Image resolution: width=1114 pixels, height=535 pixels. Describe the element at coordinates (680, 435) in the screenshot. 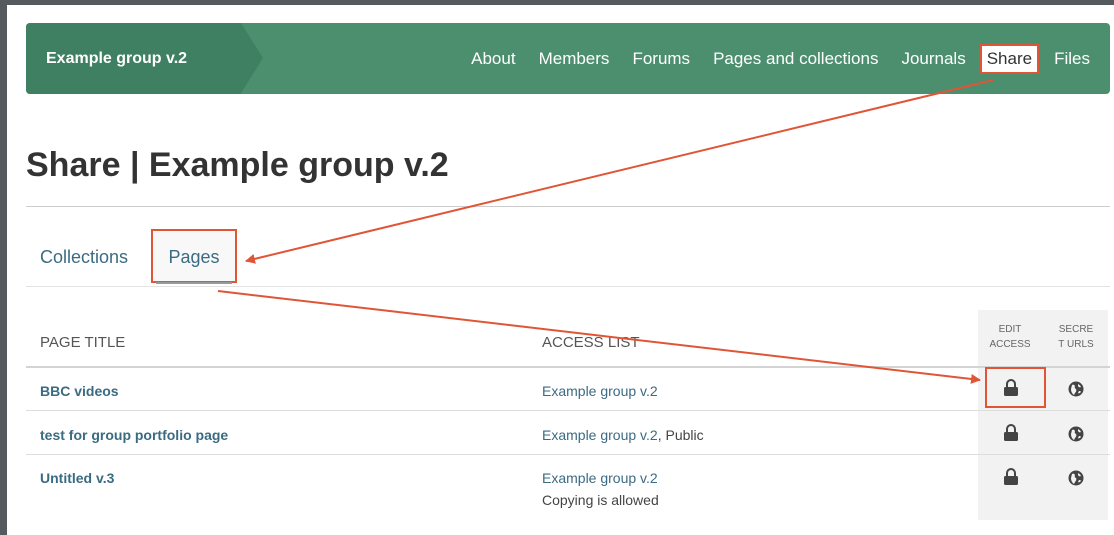

I see `access-public-text: , Public` at that location.